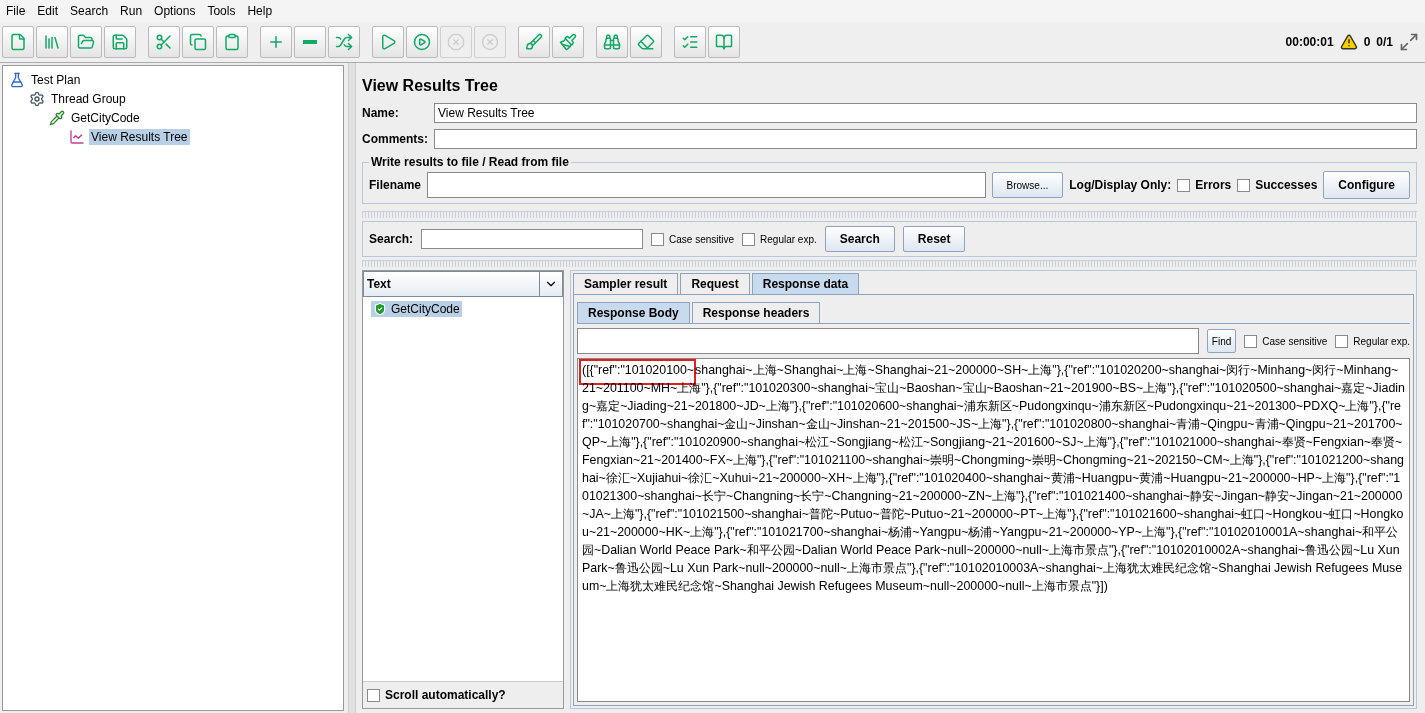 The image size is (1425, 713). I want to click on play-circle-icon, so click(422, 42).